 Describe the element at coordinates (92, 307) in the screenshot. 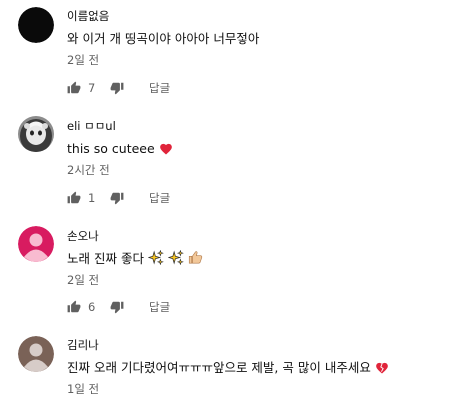

I see `like-count: 6` at that location.